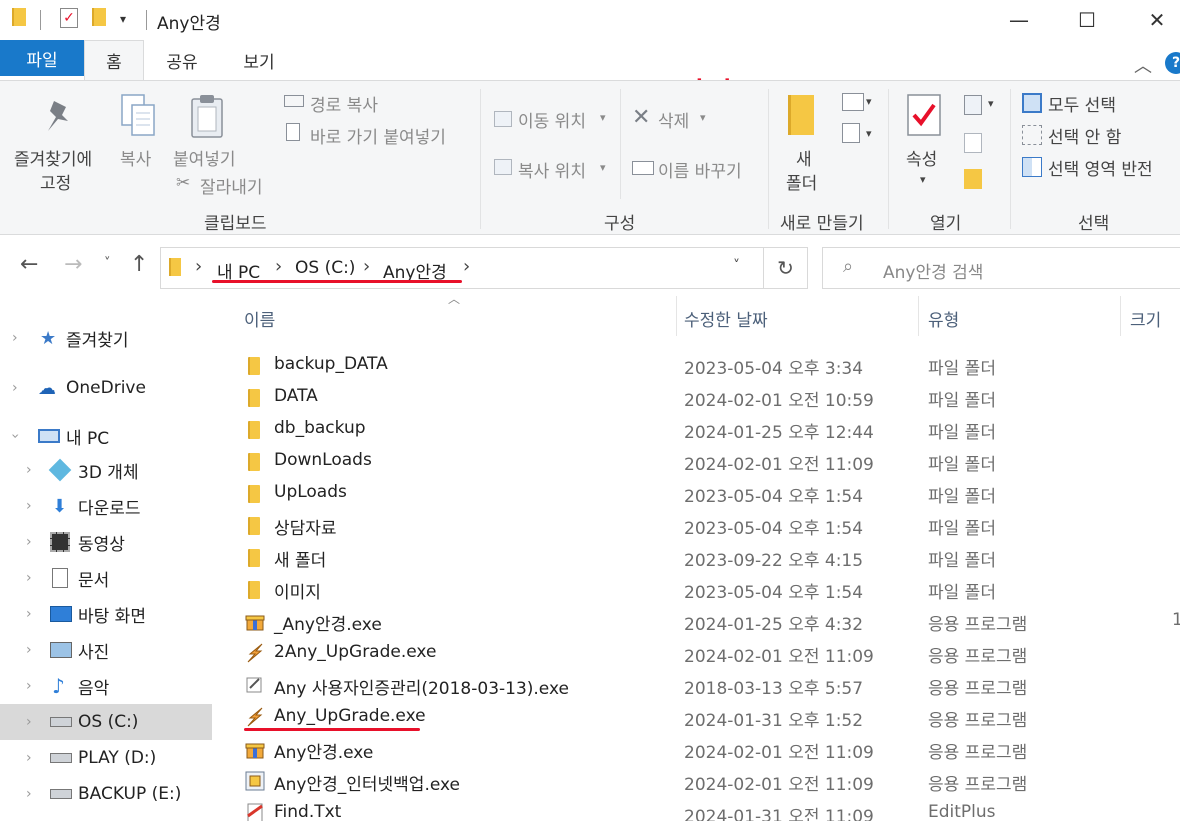 The width and height of the screenshot is (1180, 821). I want to click on table-row: 이미지 2023-05-04 오후 1:54 파일 폴더, so click(697, 588).